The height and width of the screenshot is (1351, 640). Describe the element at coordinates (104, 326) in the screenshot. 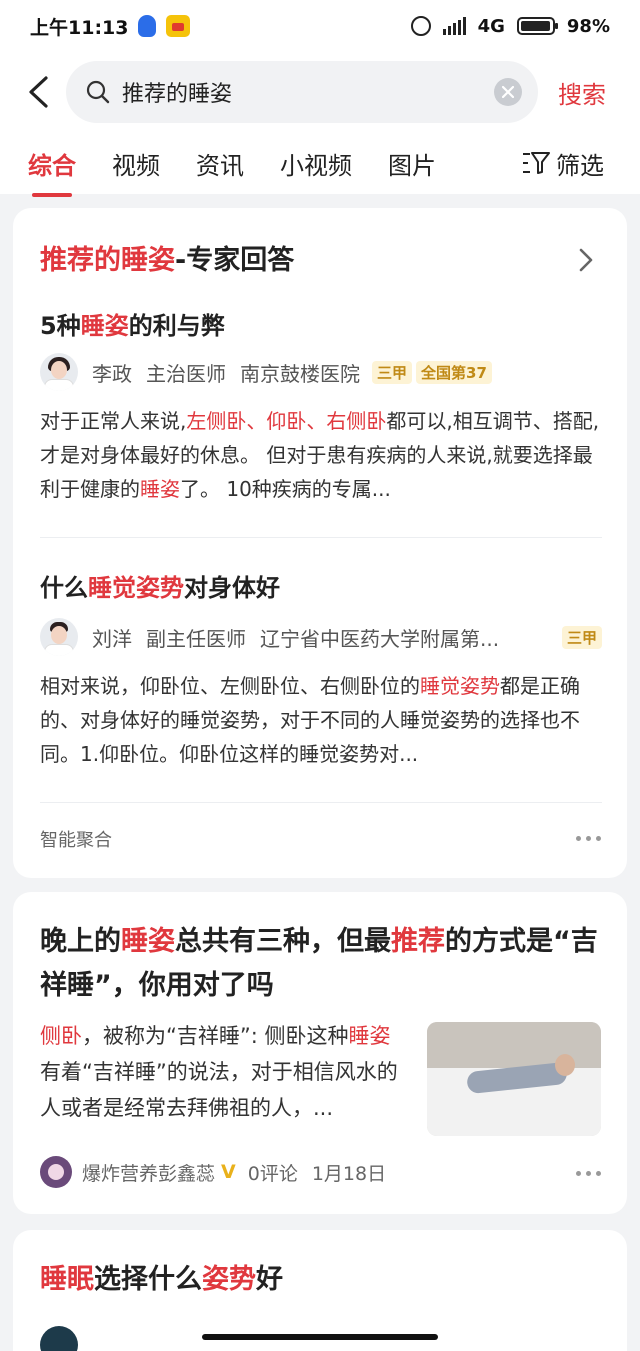

I see `answer-title-highlight: 睡姿` at that location.